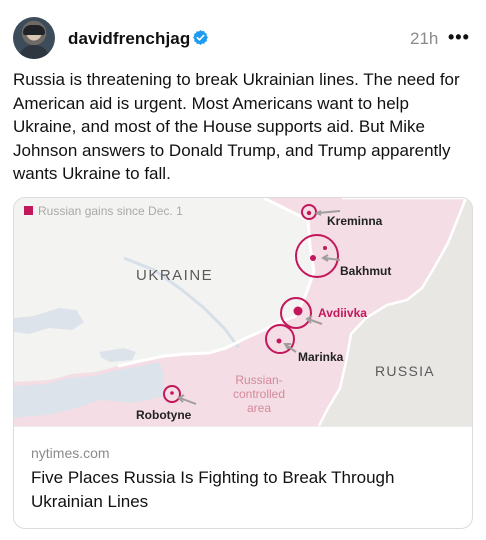 The height and width of the screenshot is (540, 486). What do you see at coordinates (342, 313) in the screenshot?
I see `map-label-avdiivka: Avdiivka` at bounding box center [342, 313].